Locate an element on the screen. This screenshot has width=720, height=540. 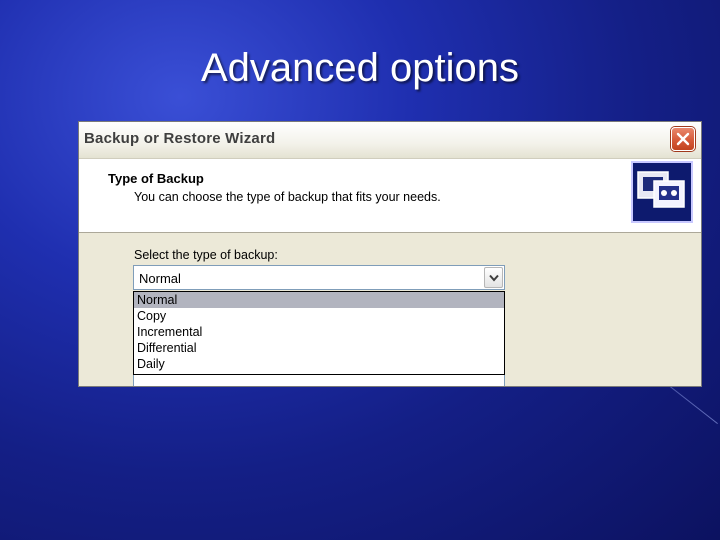
option-normal: Normal is located at coordinates (319, 300).